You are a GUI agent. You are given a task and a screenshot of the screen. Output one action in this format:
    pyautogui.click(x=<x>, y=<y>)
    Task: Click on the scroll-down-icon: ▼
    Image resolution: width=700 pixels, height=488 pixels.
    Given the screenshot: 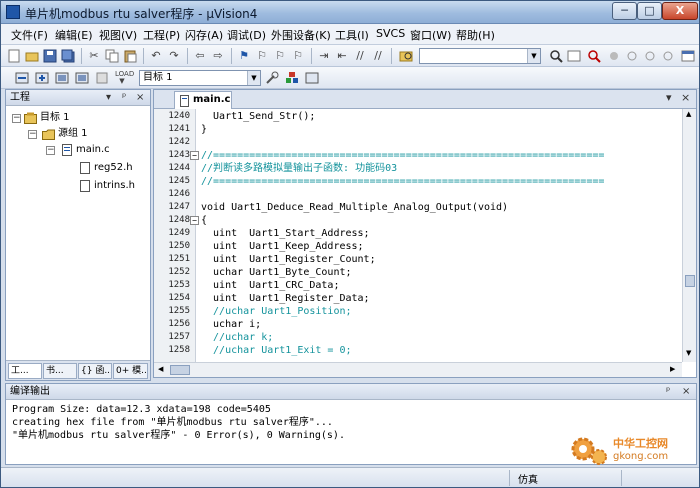 What is the action you would take?
    pyautogui.click(x=688, y=353)
    